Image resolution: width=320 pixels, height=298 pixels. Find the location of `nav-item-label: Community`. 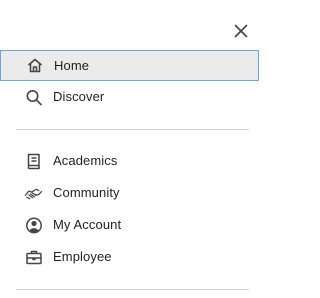

nav-item-label: Community is located at coordinates (86, 193).